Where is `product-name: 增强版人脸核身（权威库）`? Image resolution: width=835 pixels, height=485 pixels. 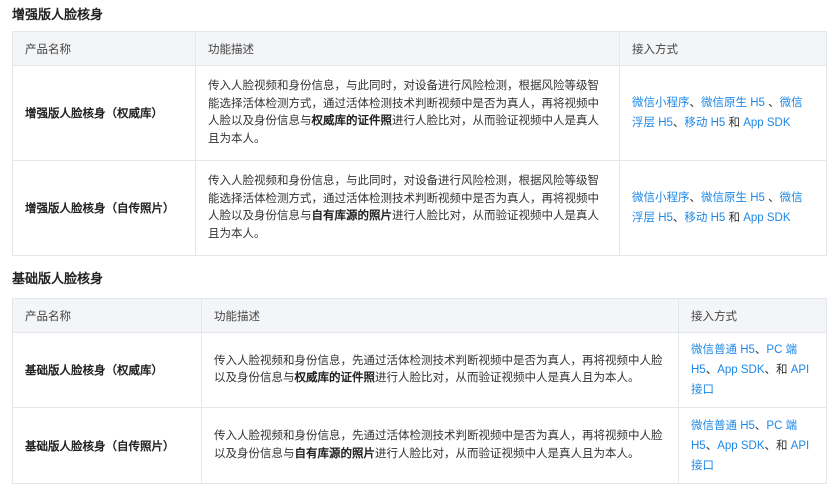 product-name: 增强版人脸核身（权威库） is located at coordinates (104, 113).